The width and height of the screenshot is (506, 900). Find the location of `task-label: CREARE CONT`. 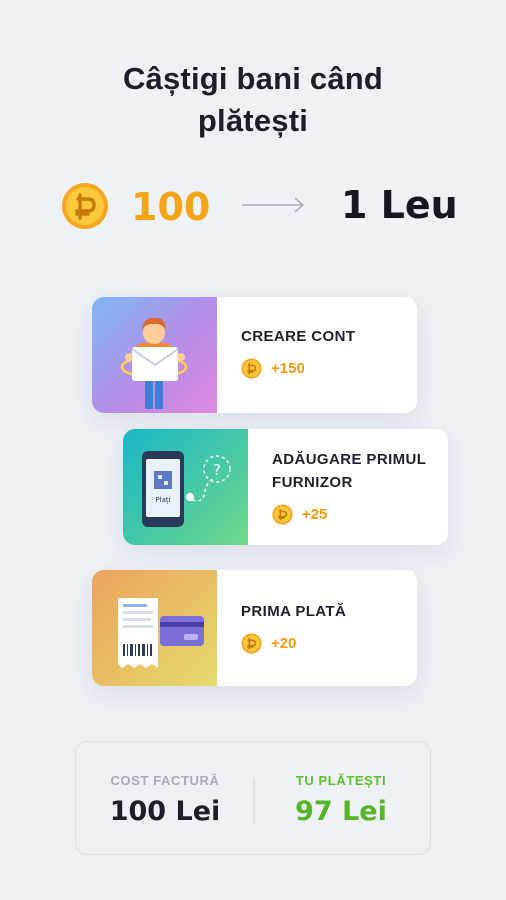

task-label: CREARE CONT is located at coordinates (298, 336).